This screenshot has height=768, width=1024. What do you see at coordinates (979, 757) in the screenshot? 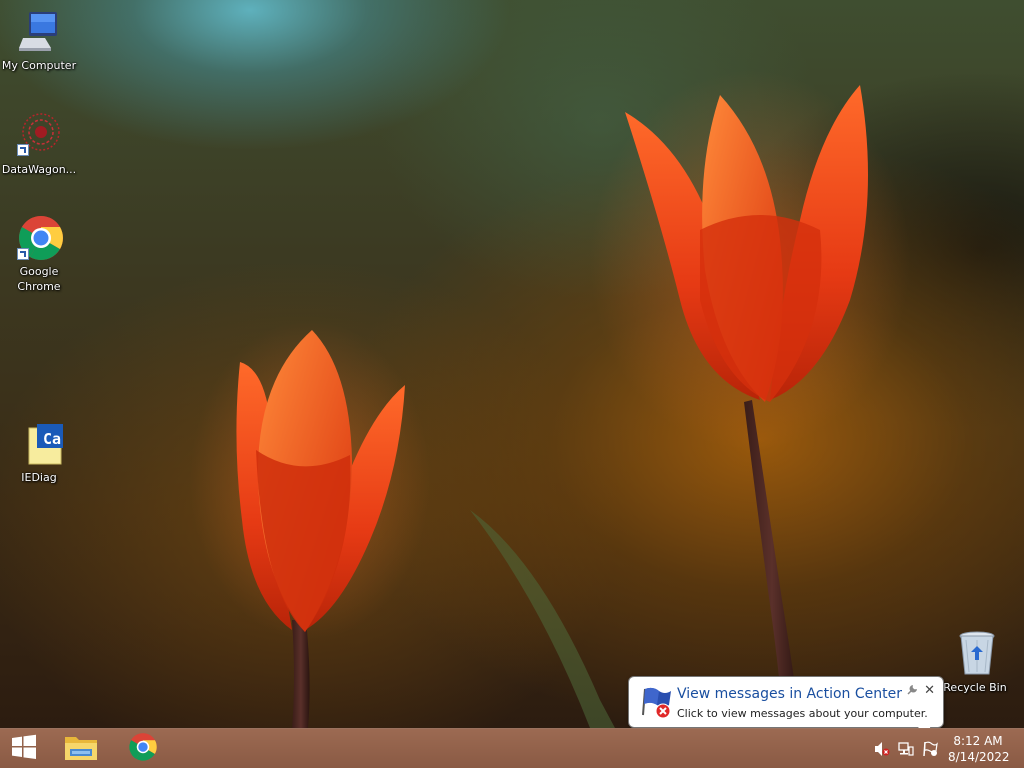
I see `clock-date: 8/14/2022` at bounding box center [979, 757].